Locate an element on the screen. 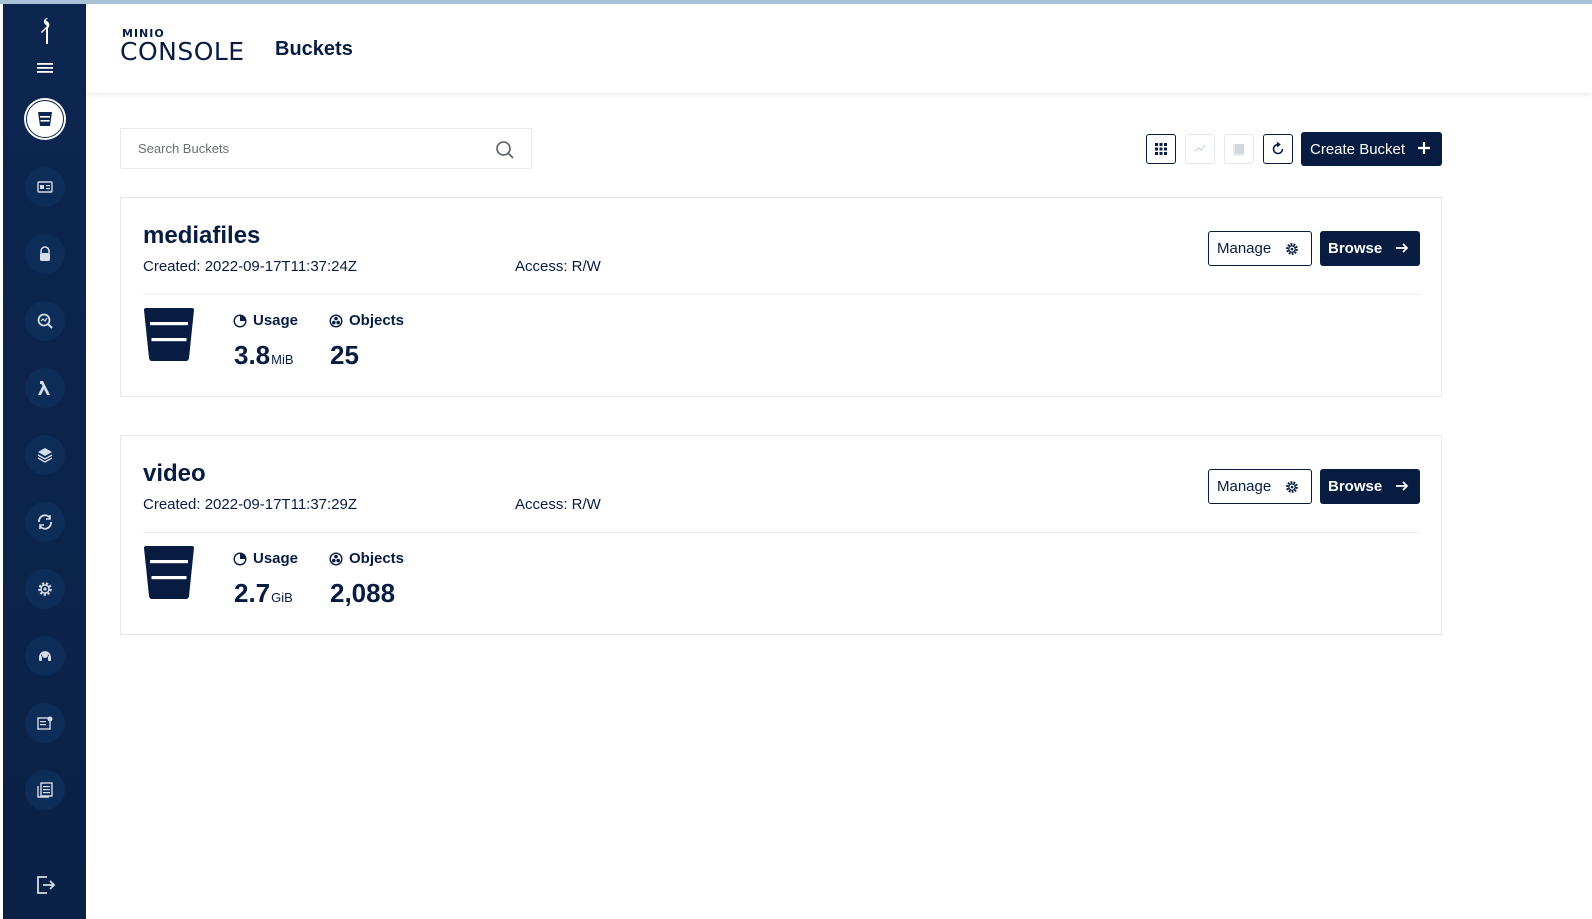 The image size is (1592, 919). documentation-icon is located at coordinates (45, 790).